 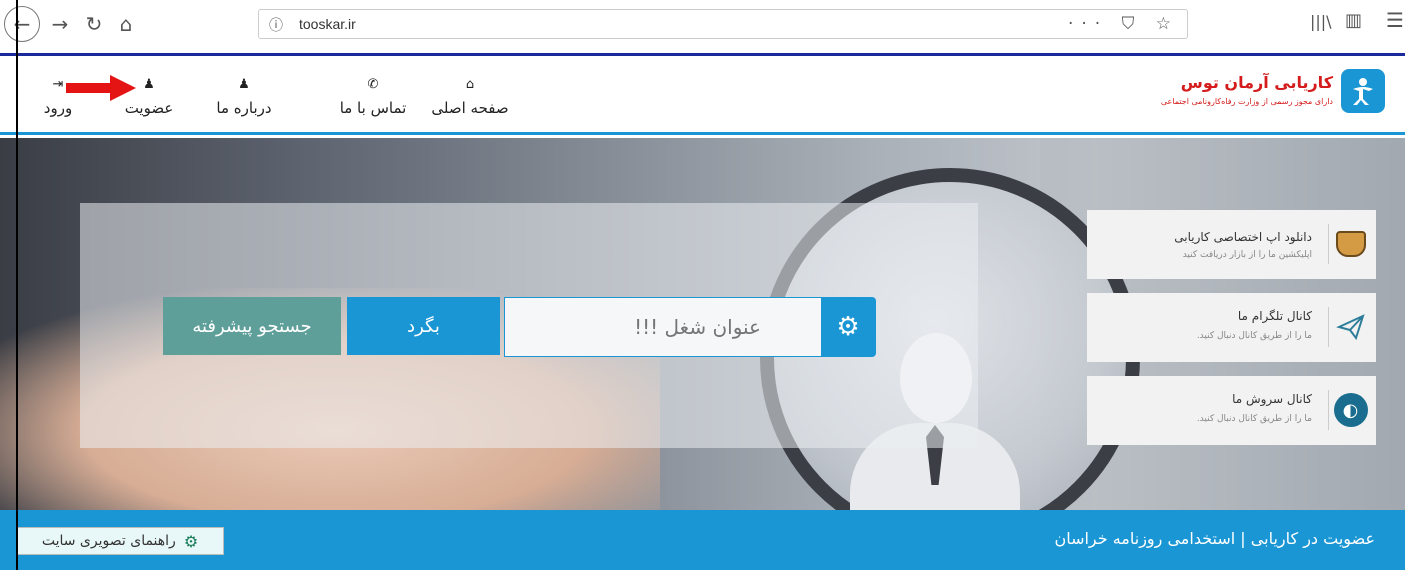 I want to click on download-app-subtitle: اپلیکشین ما را از بازار دریافت کنید, so click(x=1247, y=255).